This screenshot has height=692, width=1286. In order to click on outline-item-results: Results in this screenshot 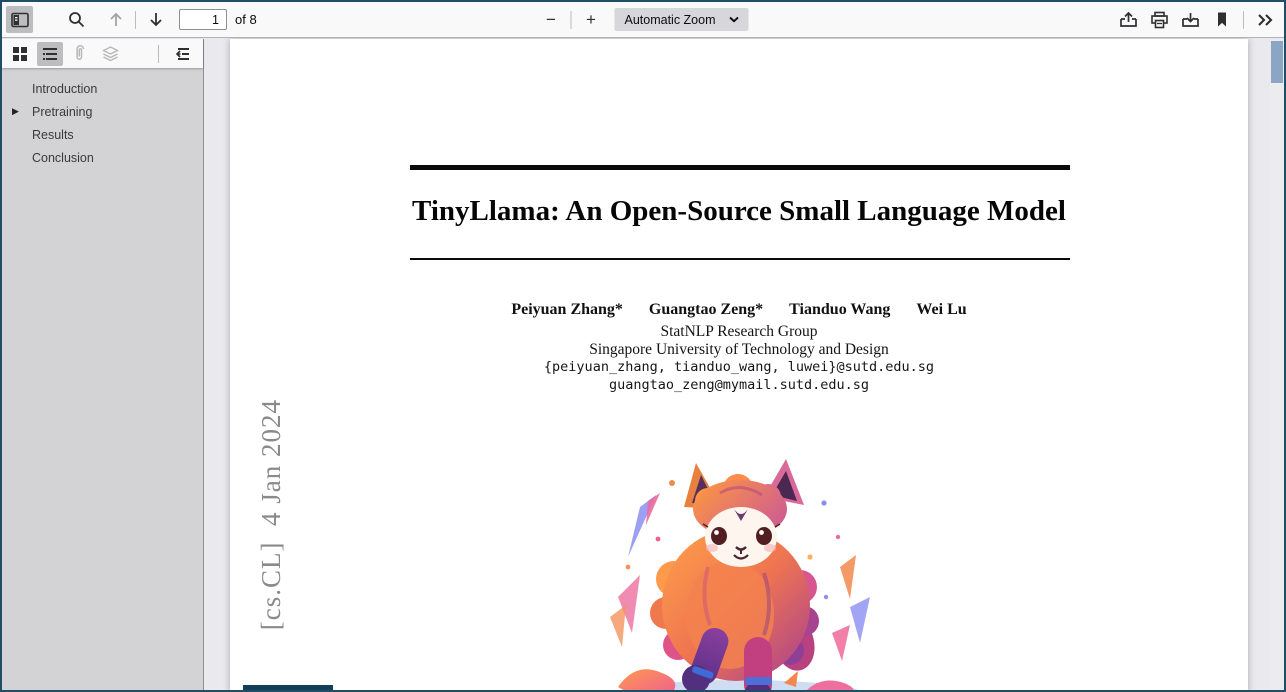, I will do `click(102, 134)`.